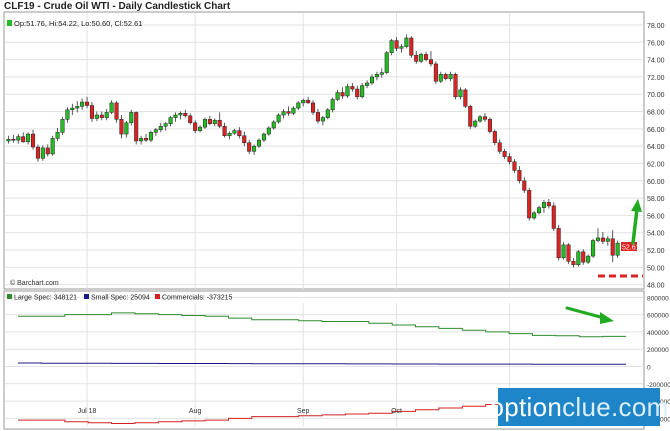  What do you see at coordinates (658, 316) in the screenshot?
I see `cot-tick-label: 600000` at bounding box center [658, 316].